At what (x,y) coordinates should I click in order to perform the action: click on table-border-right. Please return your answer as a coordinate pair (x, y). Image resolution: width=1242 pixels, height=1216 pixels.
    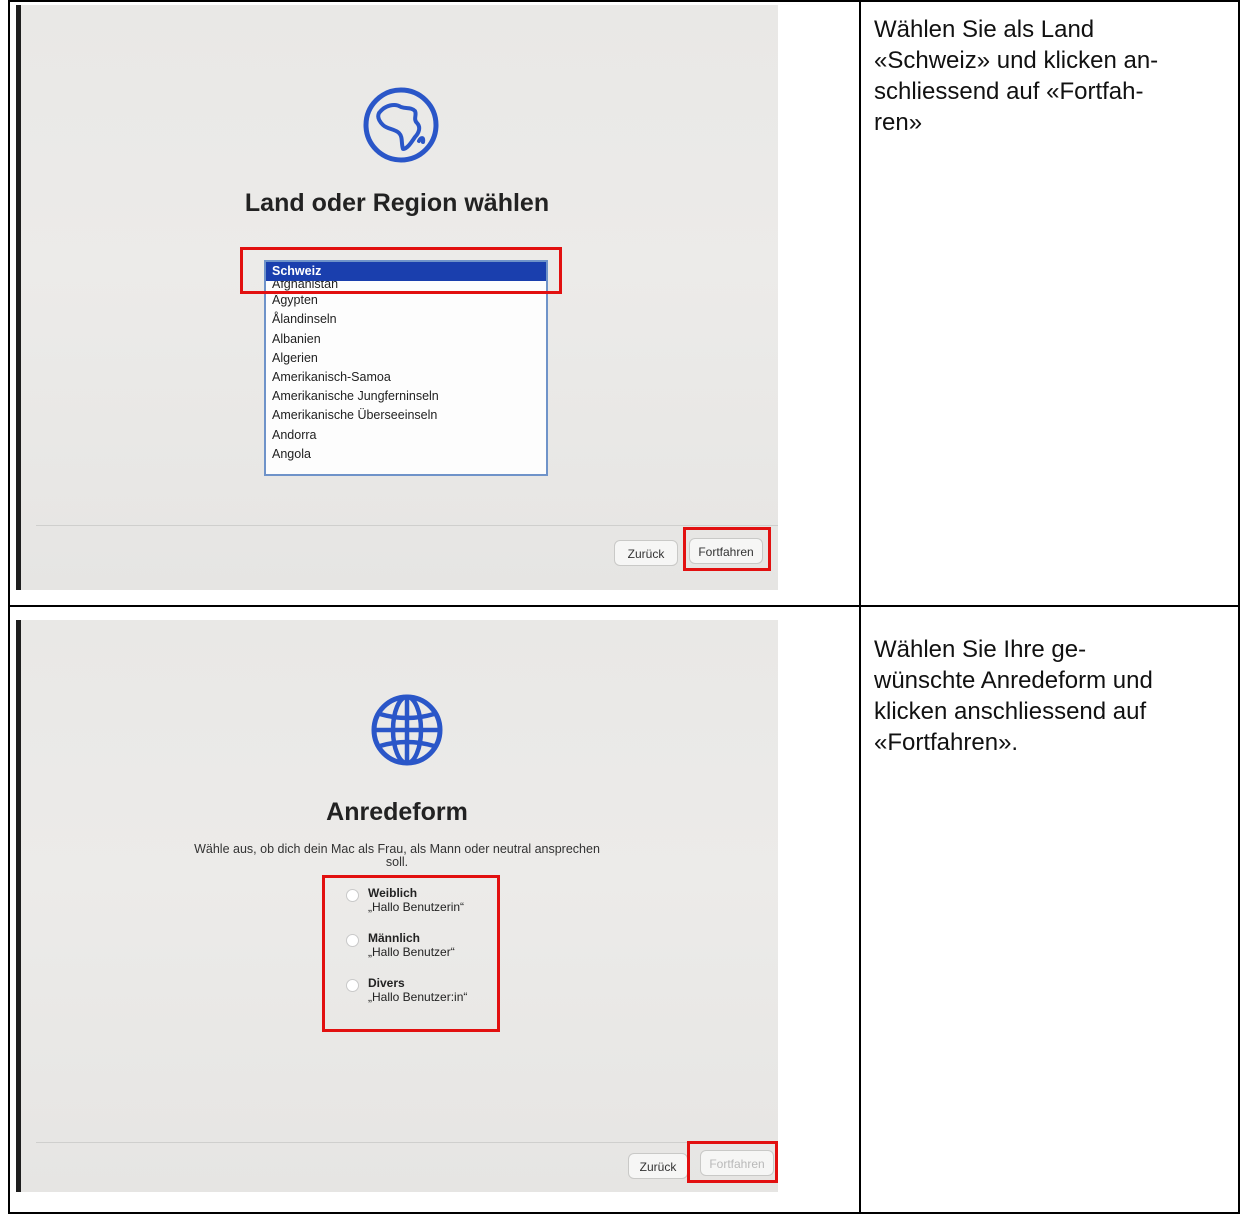
    Looking at the image, I should click on (1239, 607).